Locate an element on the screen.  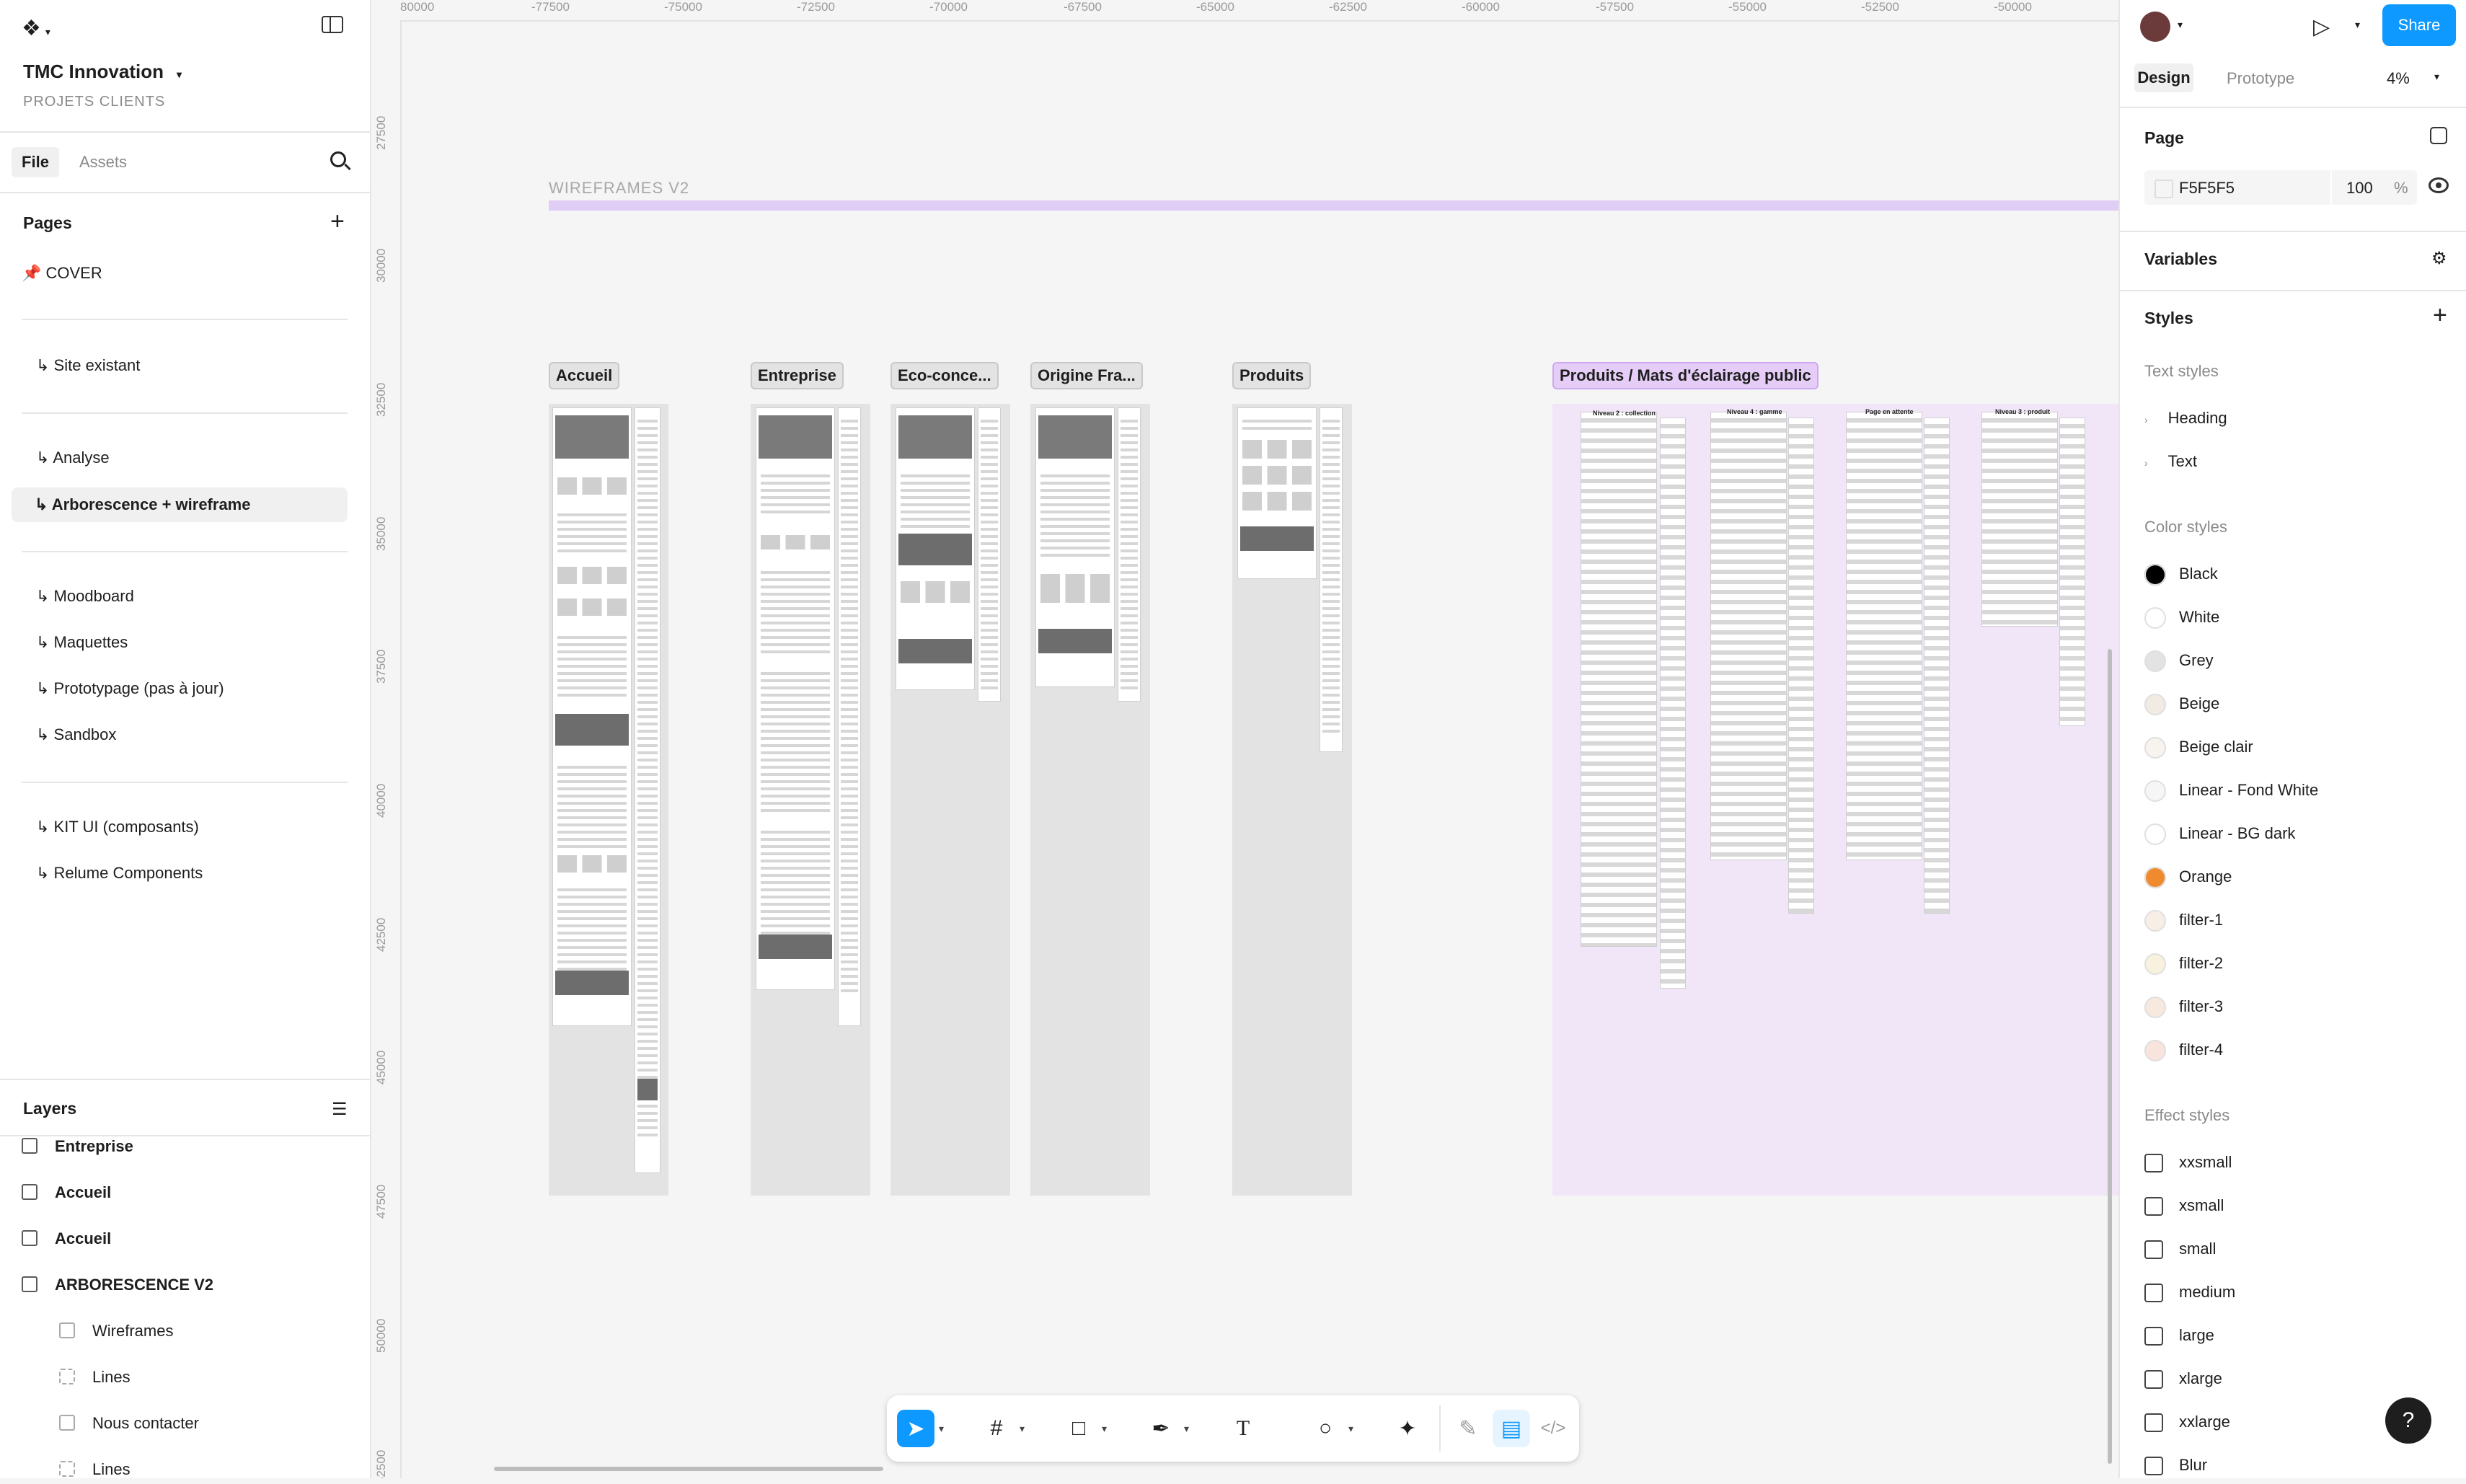
layer-nous-contacter: Nous contacter is located at coordinates (129, 1423).